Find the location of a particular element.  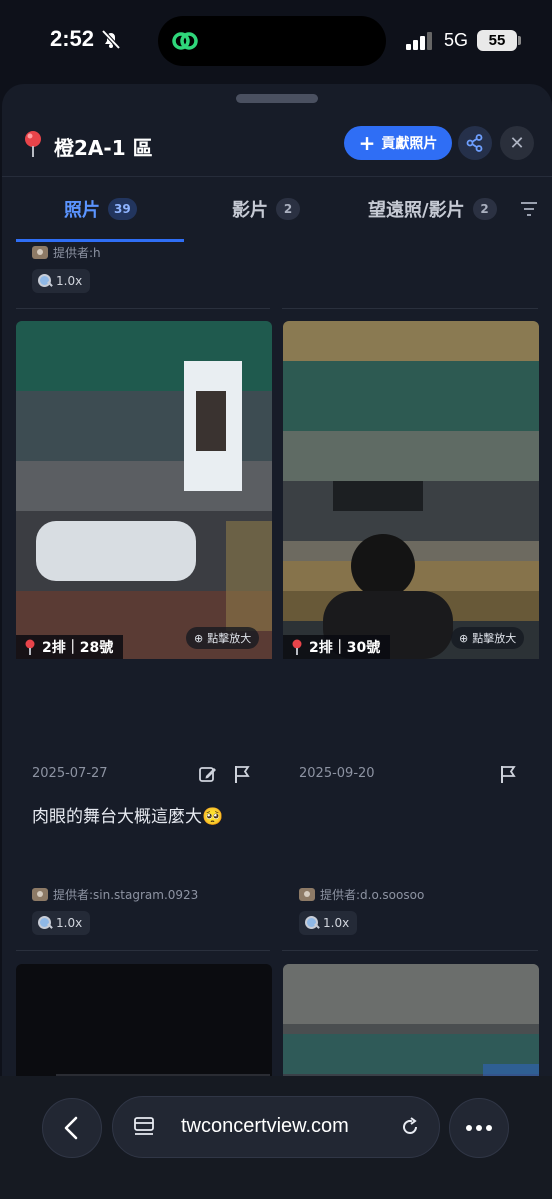

provider-line: 提供者:d.o.soosoo is located at coordinates (361, 894).